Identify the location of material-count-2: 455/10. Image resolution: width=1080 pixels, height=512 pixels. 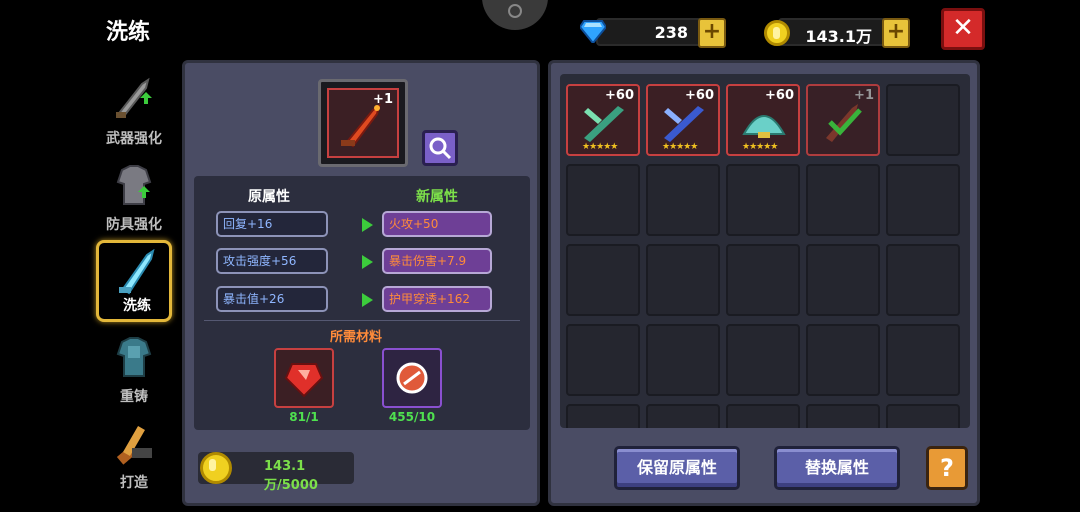
(412, 417).